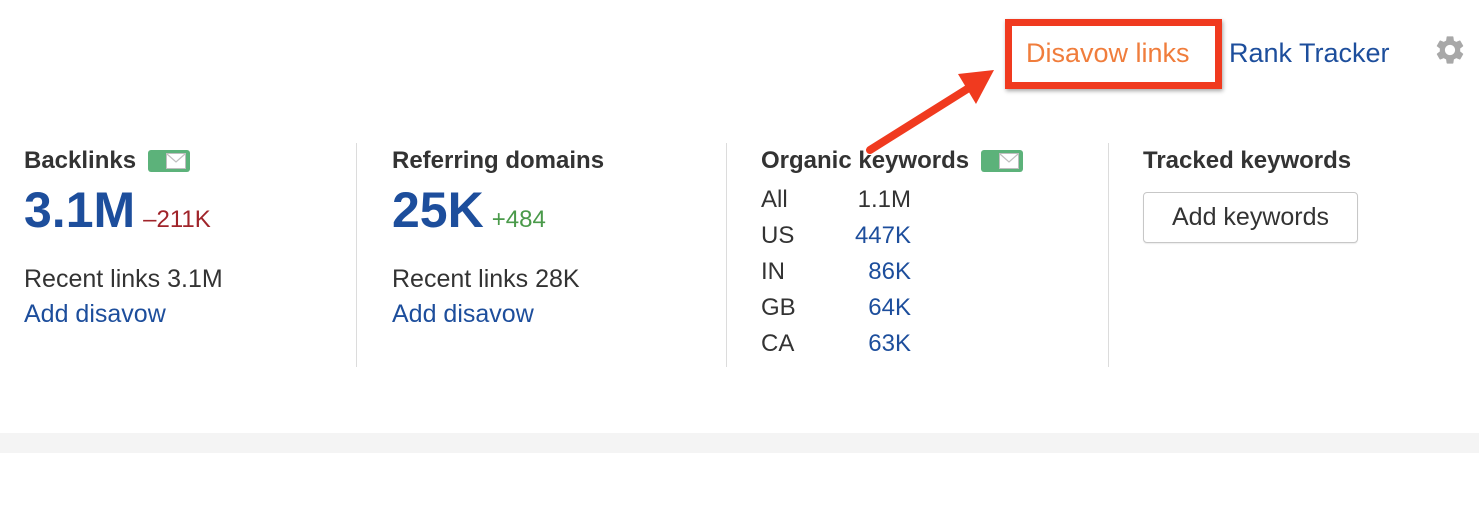 The image size is (1479, 512). Describe the element at coordinates (778, 235) in the screenshot. I see `keyword-country: US` at that location.